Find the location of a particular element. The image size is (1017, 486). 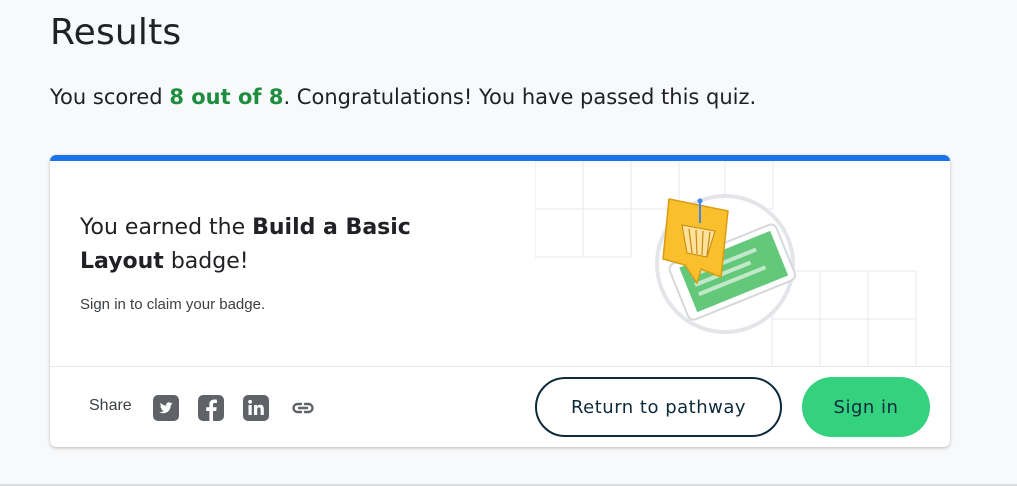

claim-badge-text: Sign in to claim your badge. is located at coordinates (173, 304).